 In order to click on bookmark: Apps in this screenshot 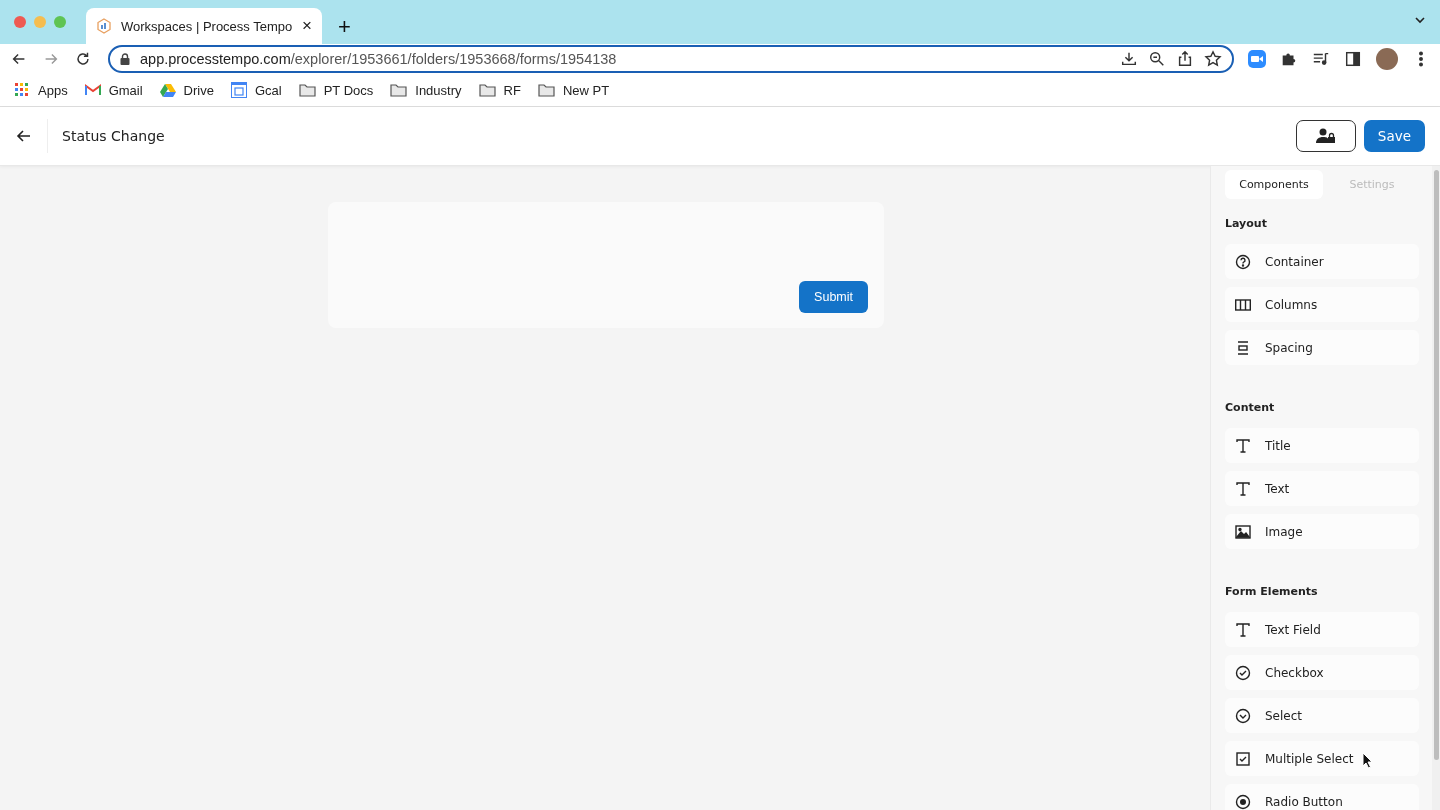, I will do `click(41, 90)`.